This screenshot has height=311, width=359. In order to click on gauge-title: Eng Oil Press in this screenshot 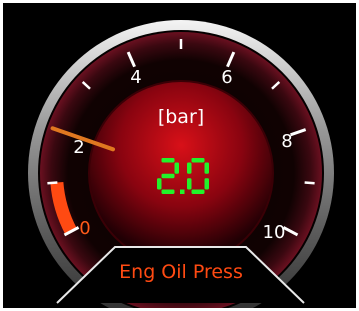, I will do `click(181, 272)`.